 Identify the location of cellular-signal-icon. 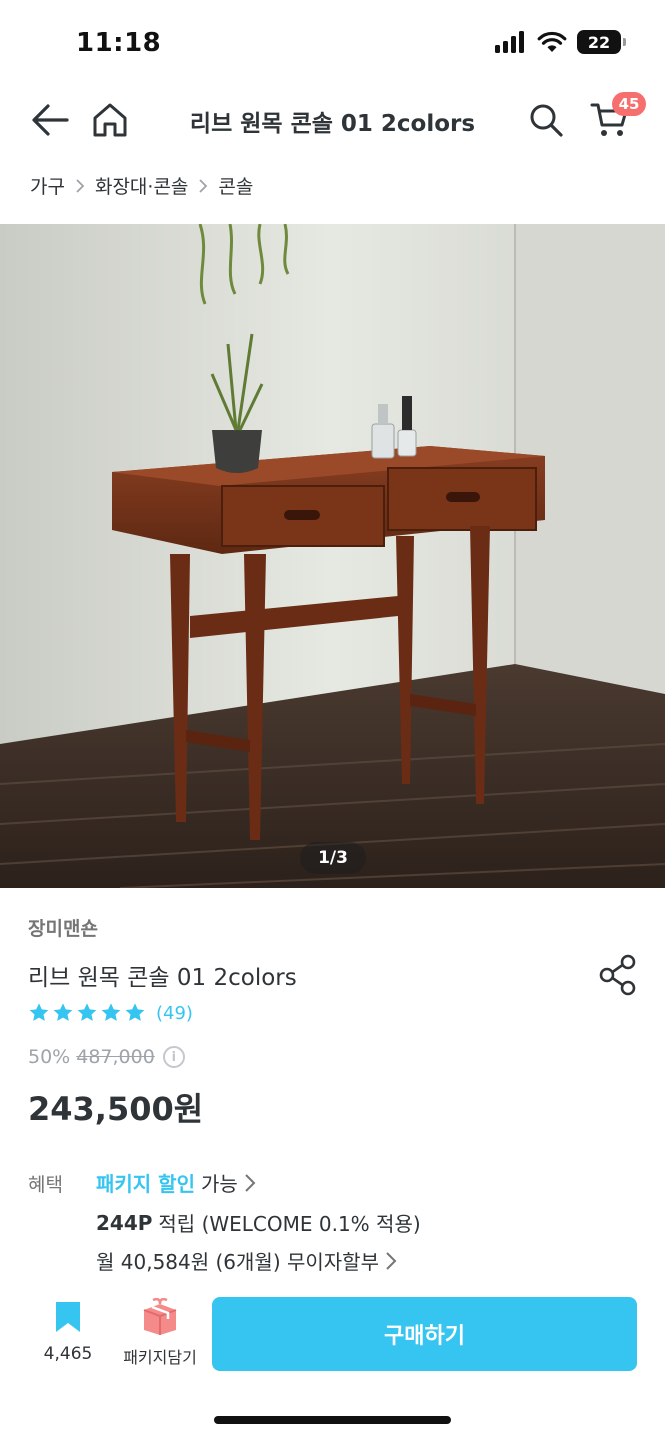
(509, 42).